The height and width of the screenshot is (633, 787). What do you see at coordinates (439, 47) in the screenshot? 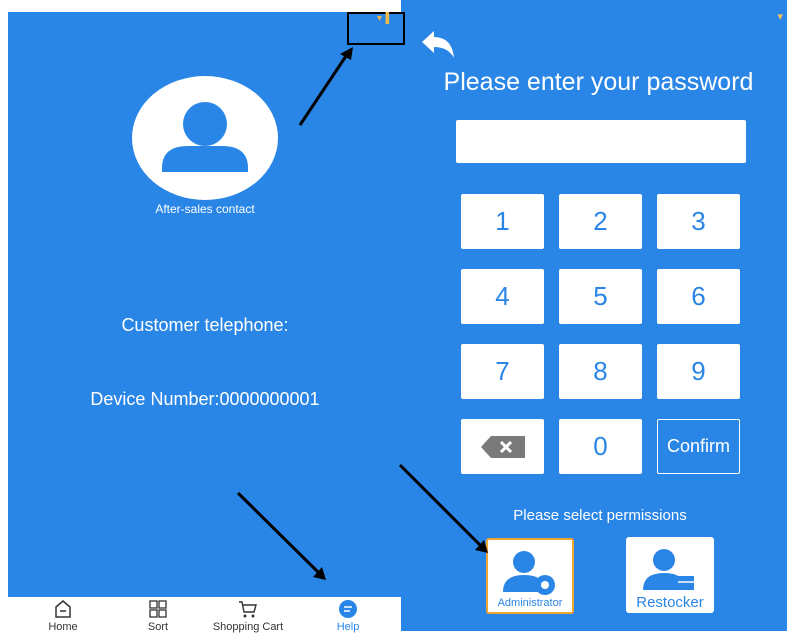
I see `back-arrow-icon` at bounding box center [439, 47].